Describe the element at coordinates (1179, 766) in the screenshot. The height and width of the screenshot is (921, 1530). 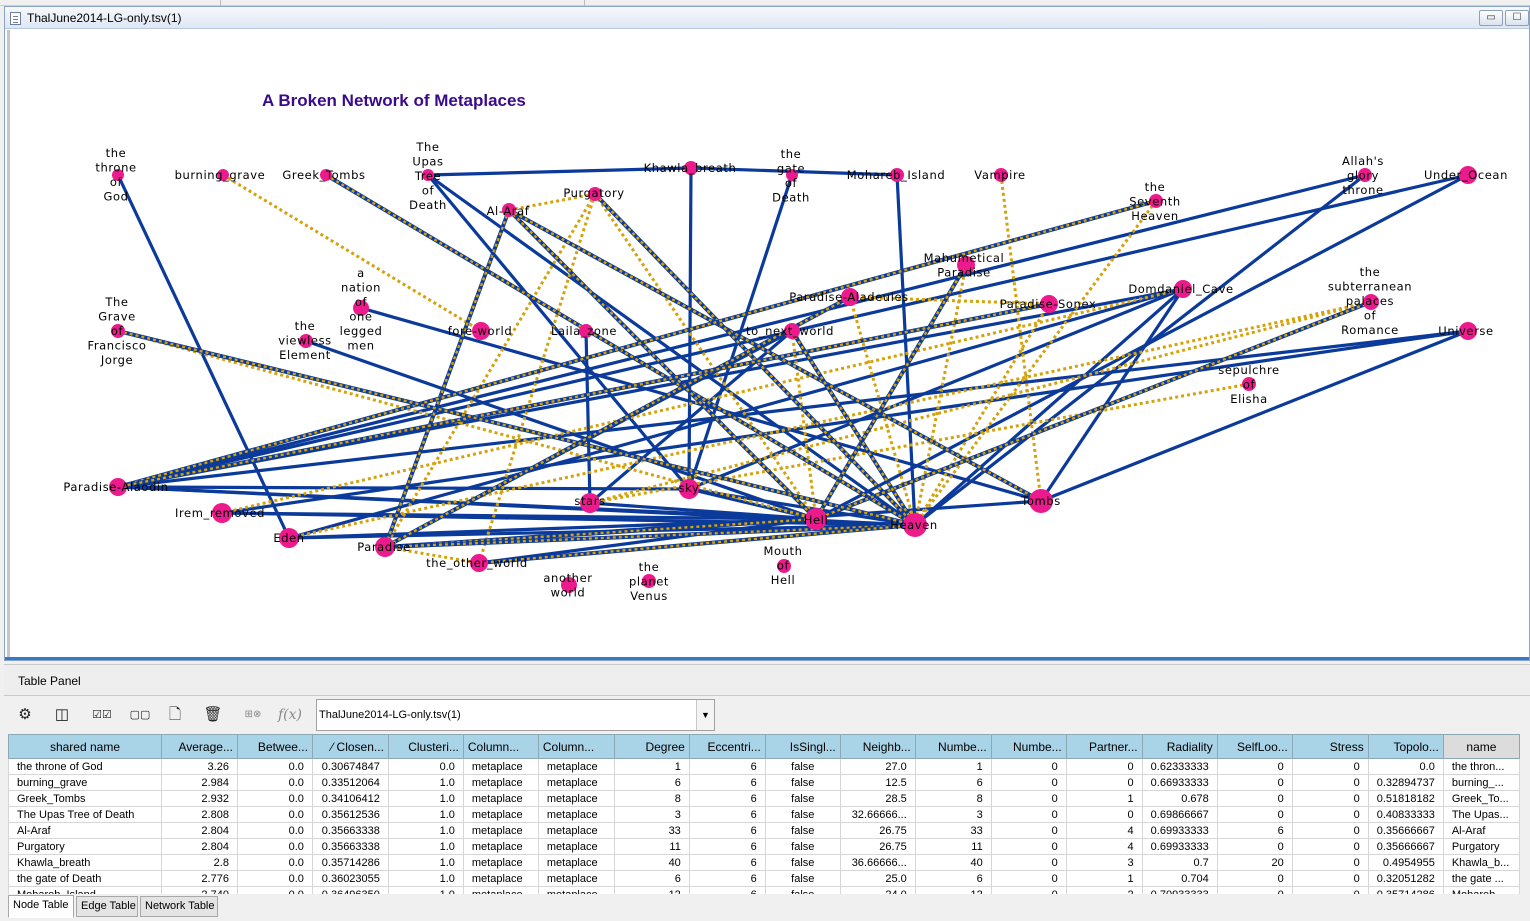
I see `table-cell: 0.62333333` at that location.